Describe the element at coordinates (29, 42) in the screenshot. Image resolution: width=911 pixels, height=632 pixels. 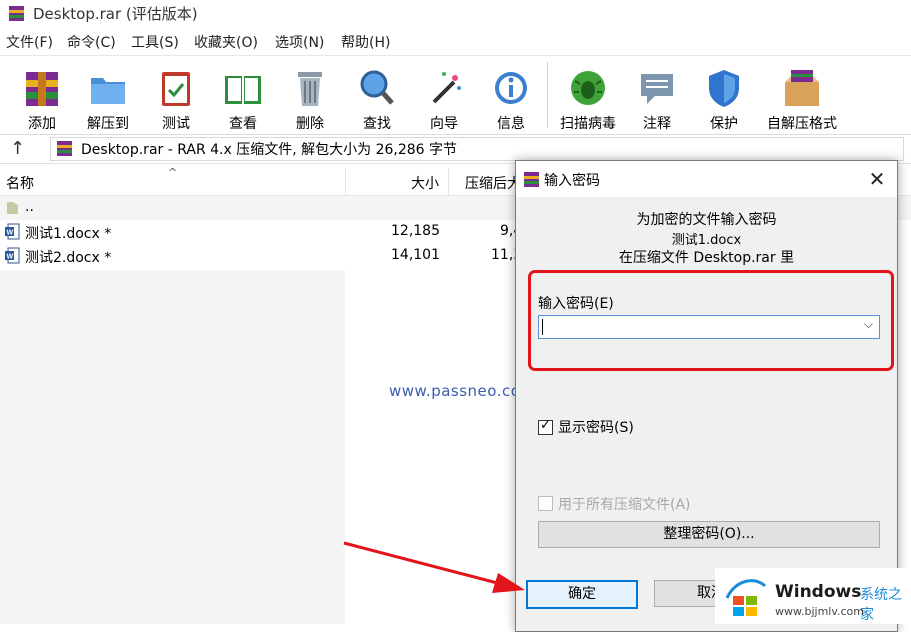
I see `menu-file: 文件(F)` at that location.